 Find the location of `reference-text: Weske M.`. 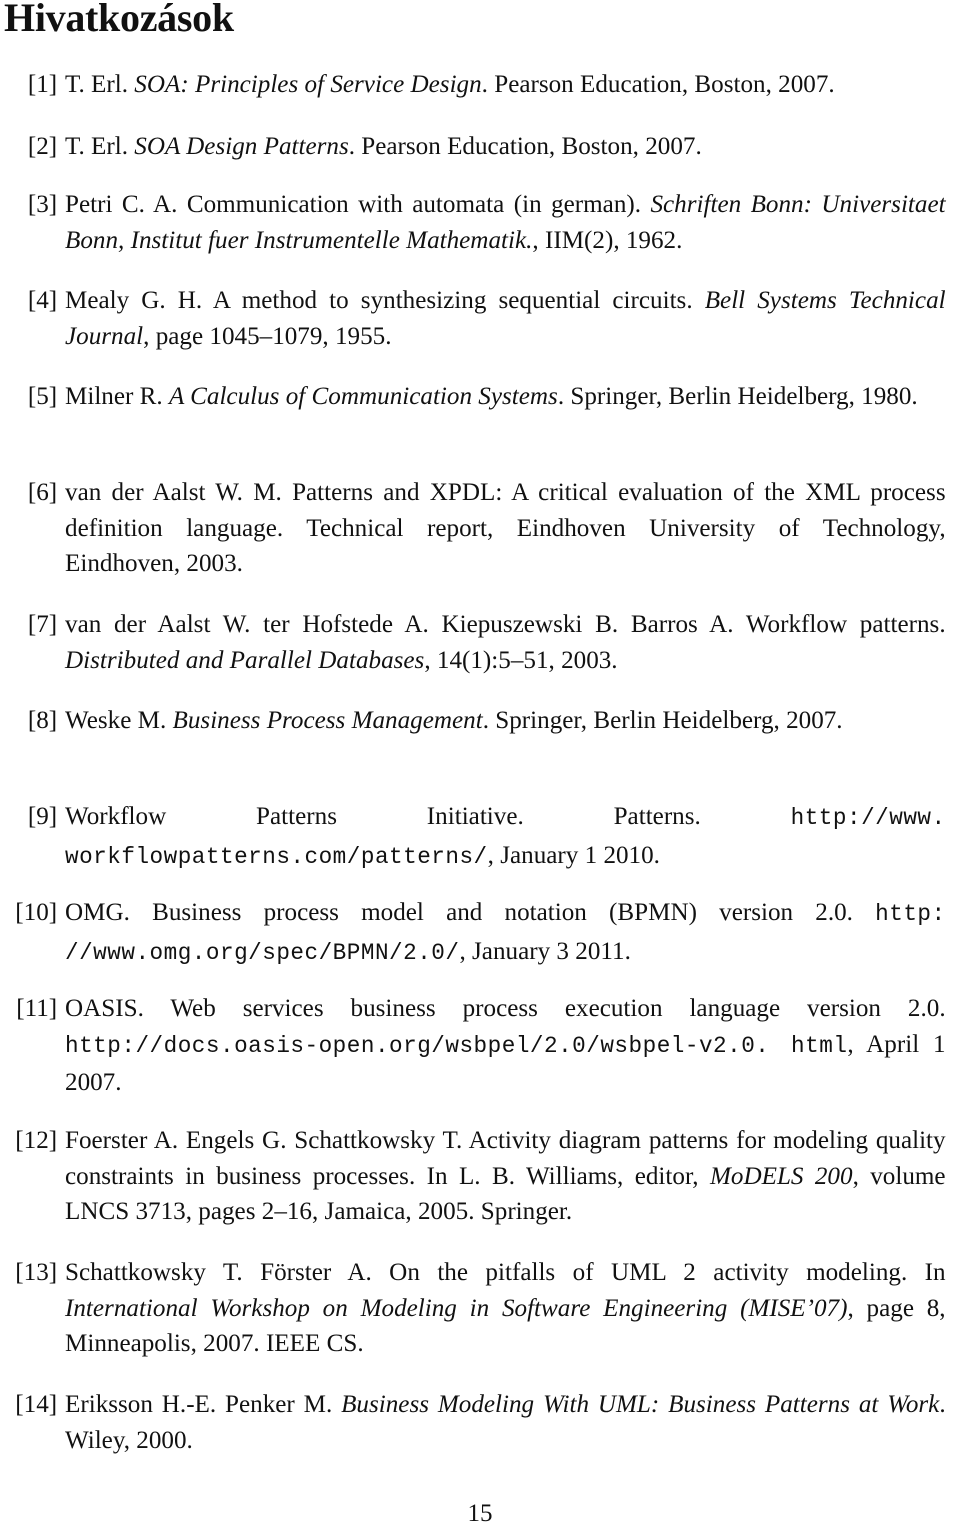

reference-text: Weske M. is located at coordinates (119, 719).